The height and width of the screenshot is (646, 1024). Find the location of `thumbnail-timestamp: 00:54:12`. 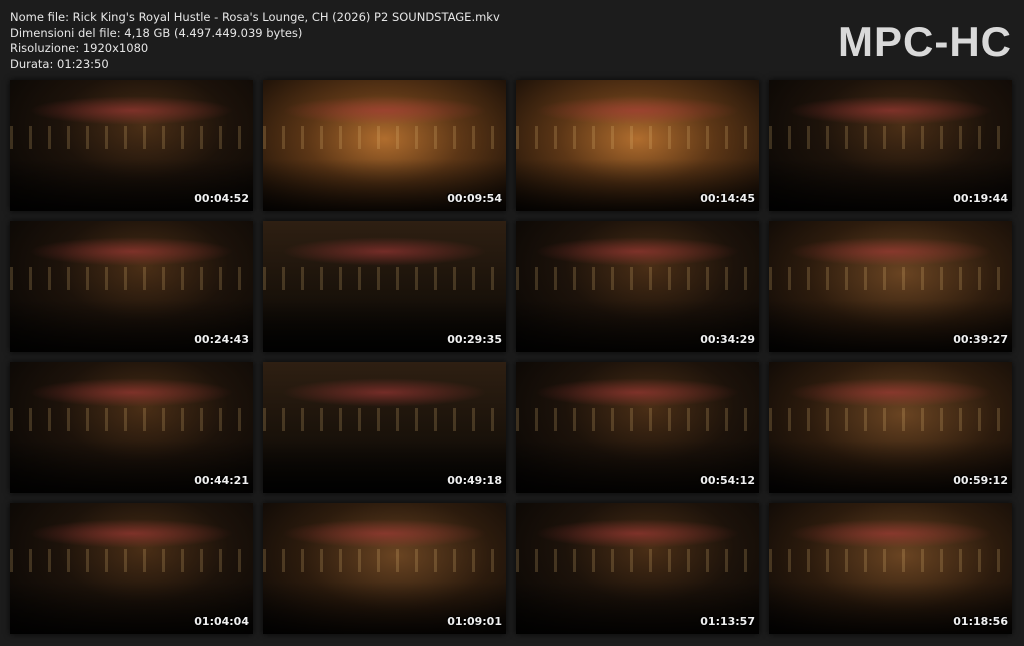

thumbnail-timestamp: 00:54:12 is located at coordinates (727, 480).